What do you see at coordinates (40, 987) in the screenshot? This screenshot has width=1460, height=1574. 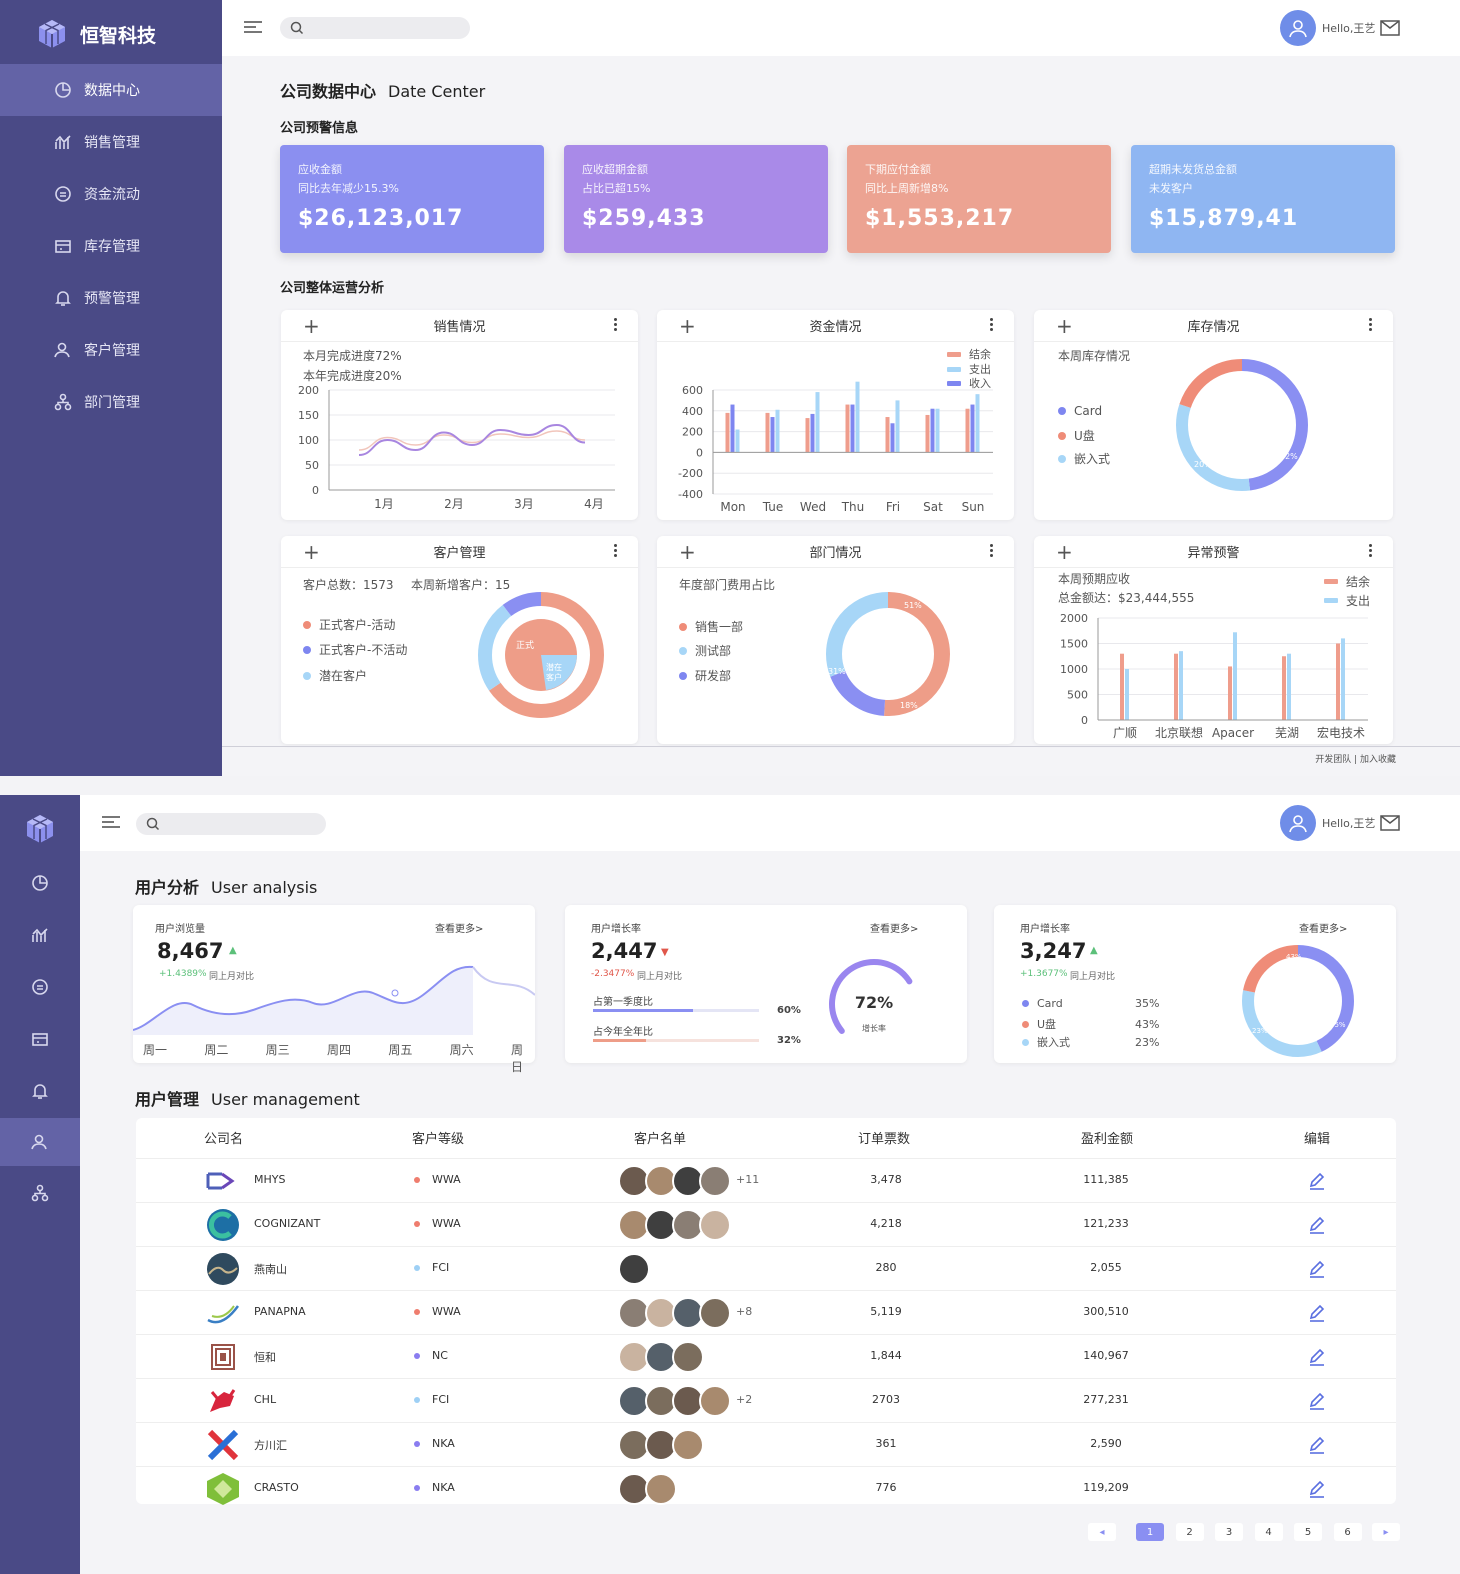 I see `sidebar-item-funds` at bounding box center [40, 987].